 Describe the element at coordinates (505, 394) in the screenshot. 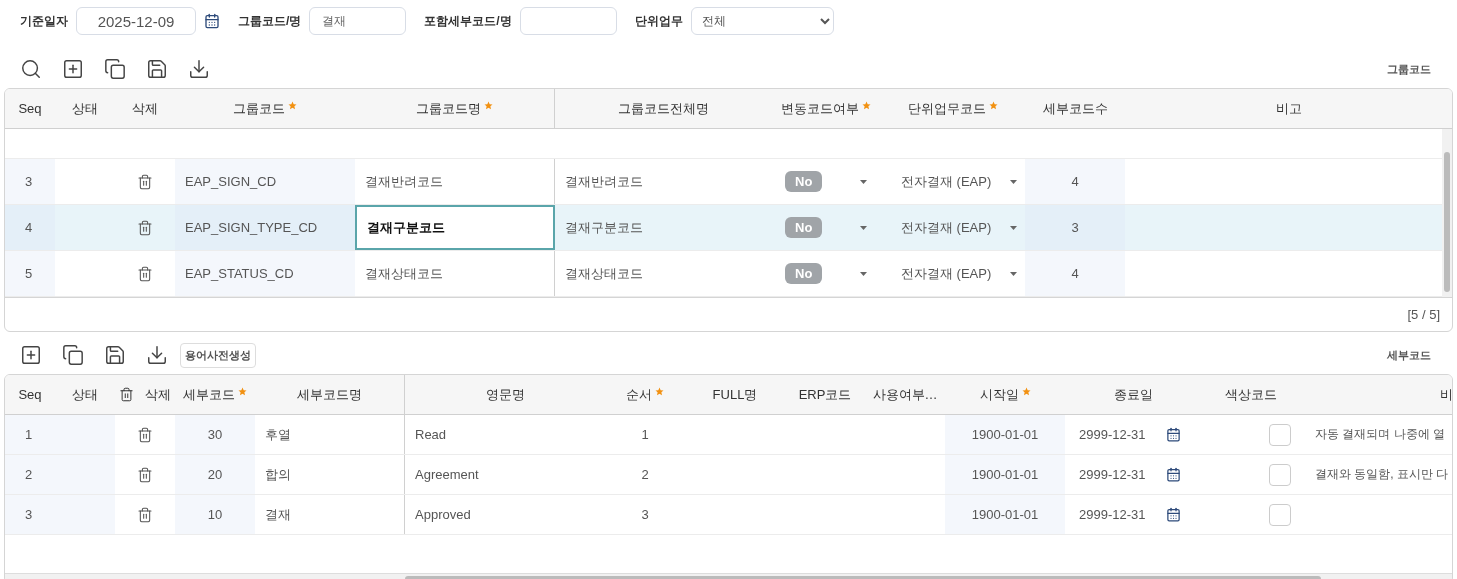

I see `column-header: 영문명` at that location.